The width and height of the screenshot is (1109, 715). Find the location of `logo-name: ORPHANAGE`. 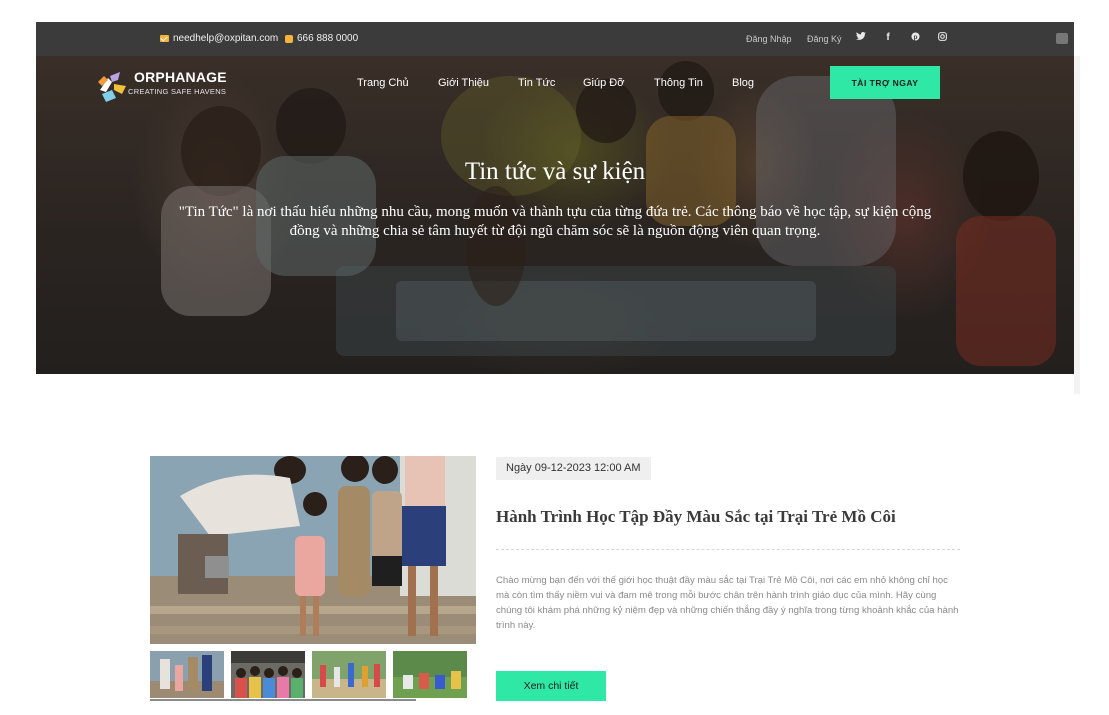

logo-name: ORPHANAGE is located at coordinates (180, 77).